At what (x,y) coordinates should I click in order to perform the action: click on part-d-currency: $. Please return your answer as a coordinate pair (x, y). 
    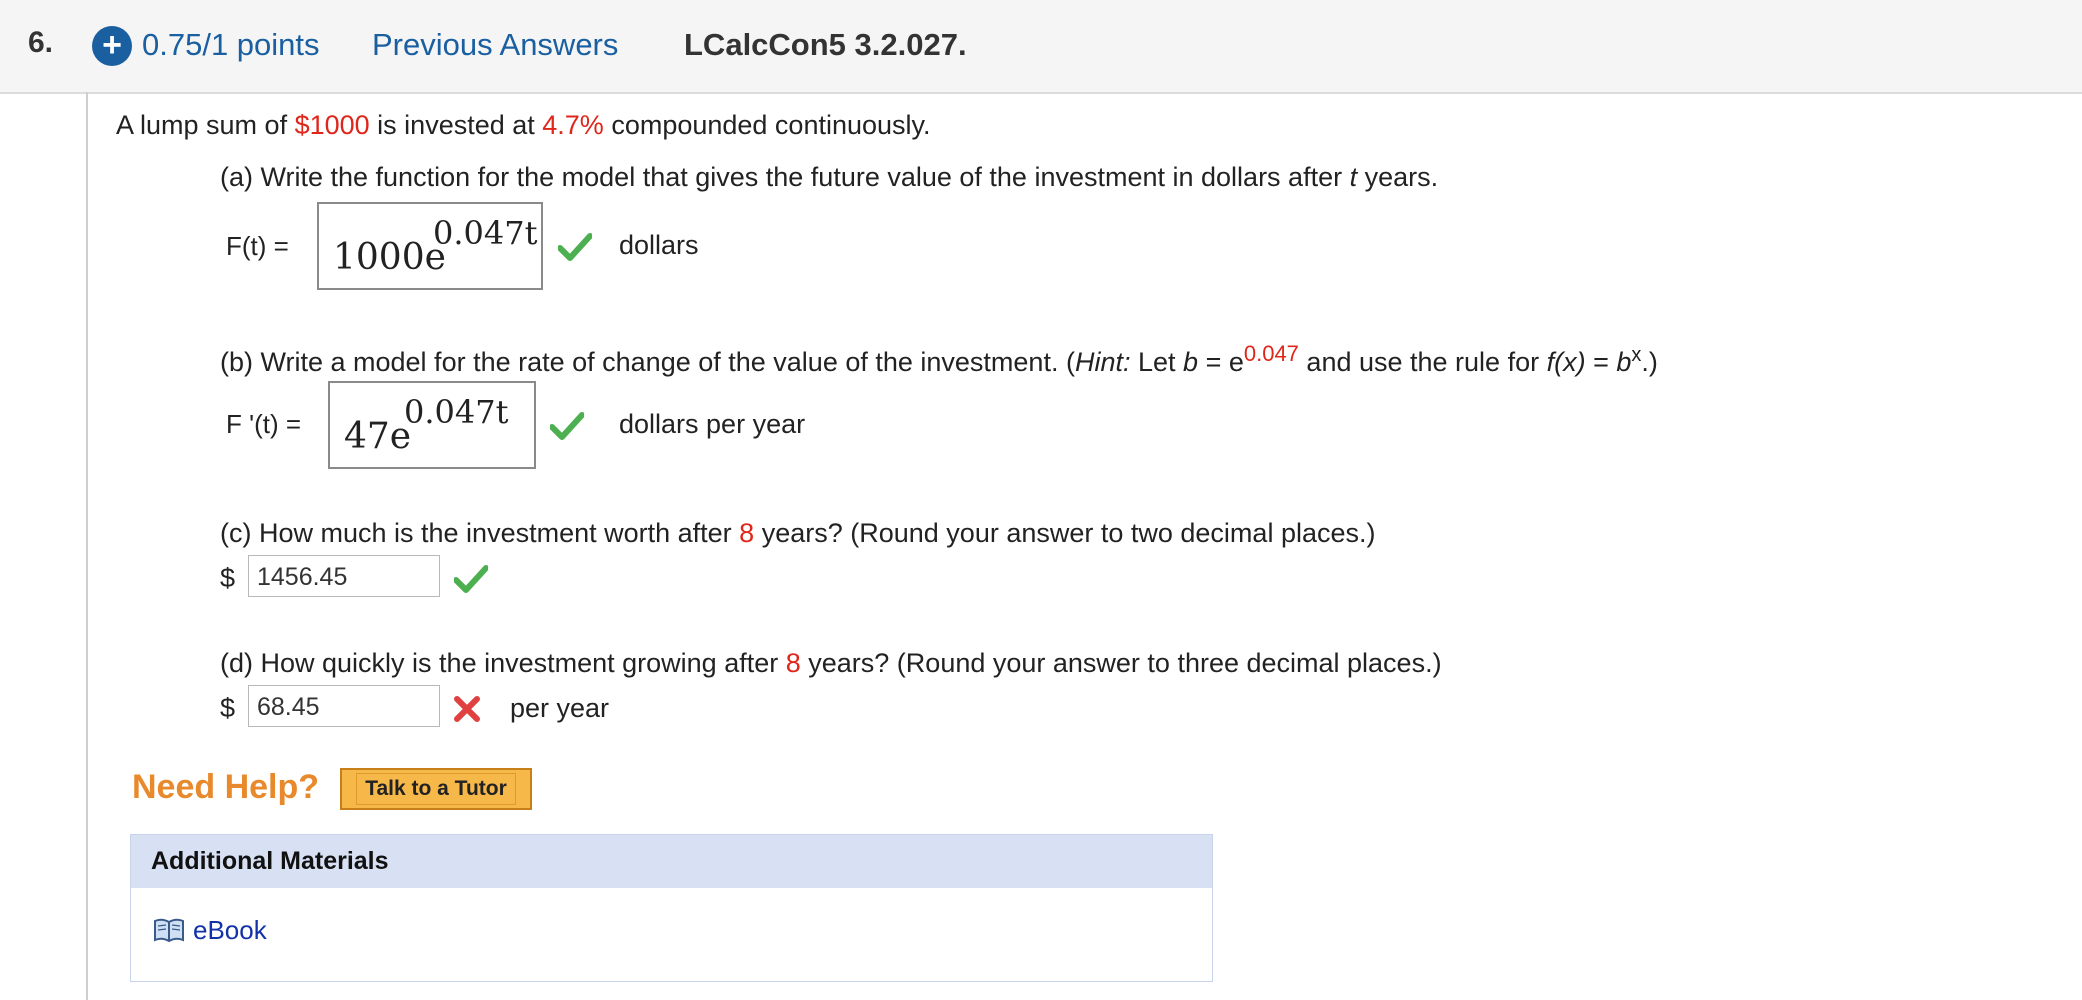
    Looking at the image, I should click on (228, 708).